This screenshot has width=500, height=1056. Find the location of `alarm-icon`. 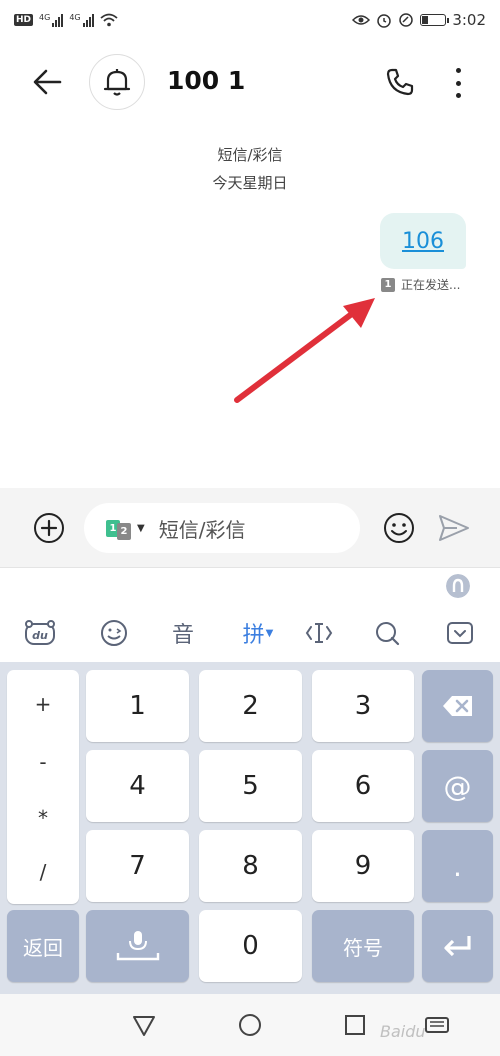

alarm-icon is located at coordinates (384, 21).